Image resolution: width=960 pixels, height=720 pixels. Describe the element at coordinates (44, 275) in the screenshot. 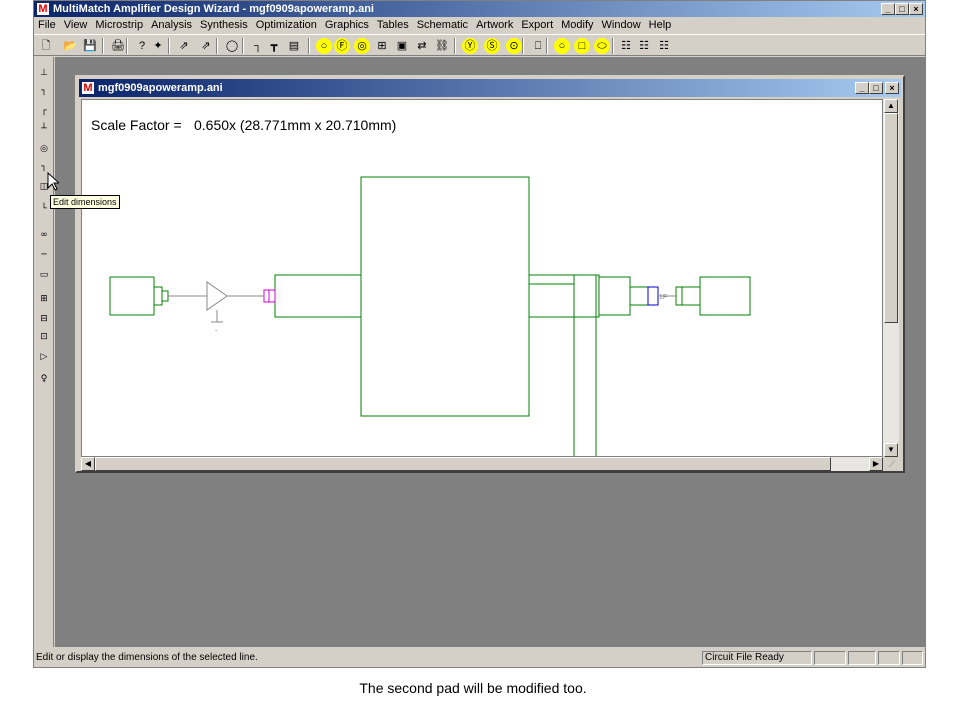

I see `rect-icon: ▭` at that location.